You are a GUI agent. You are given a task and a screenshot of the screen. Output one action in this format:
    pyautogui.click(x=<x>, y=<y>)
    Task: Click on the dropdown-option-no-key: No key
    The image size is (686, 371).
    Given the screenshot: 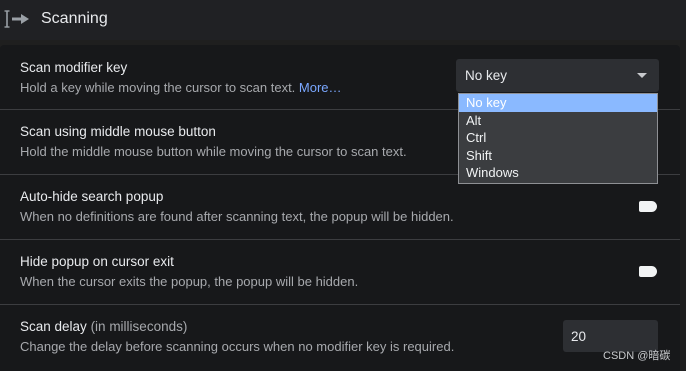 What is the action you would take?
    pyautogui.click(x=558, y=103)
    